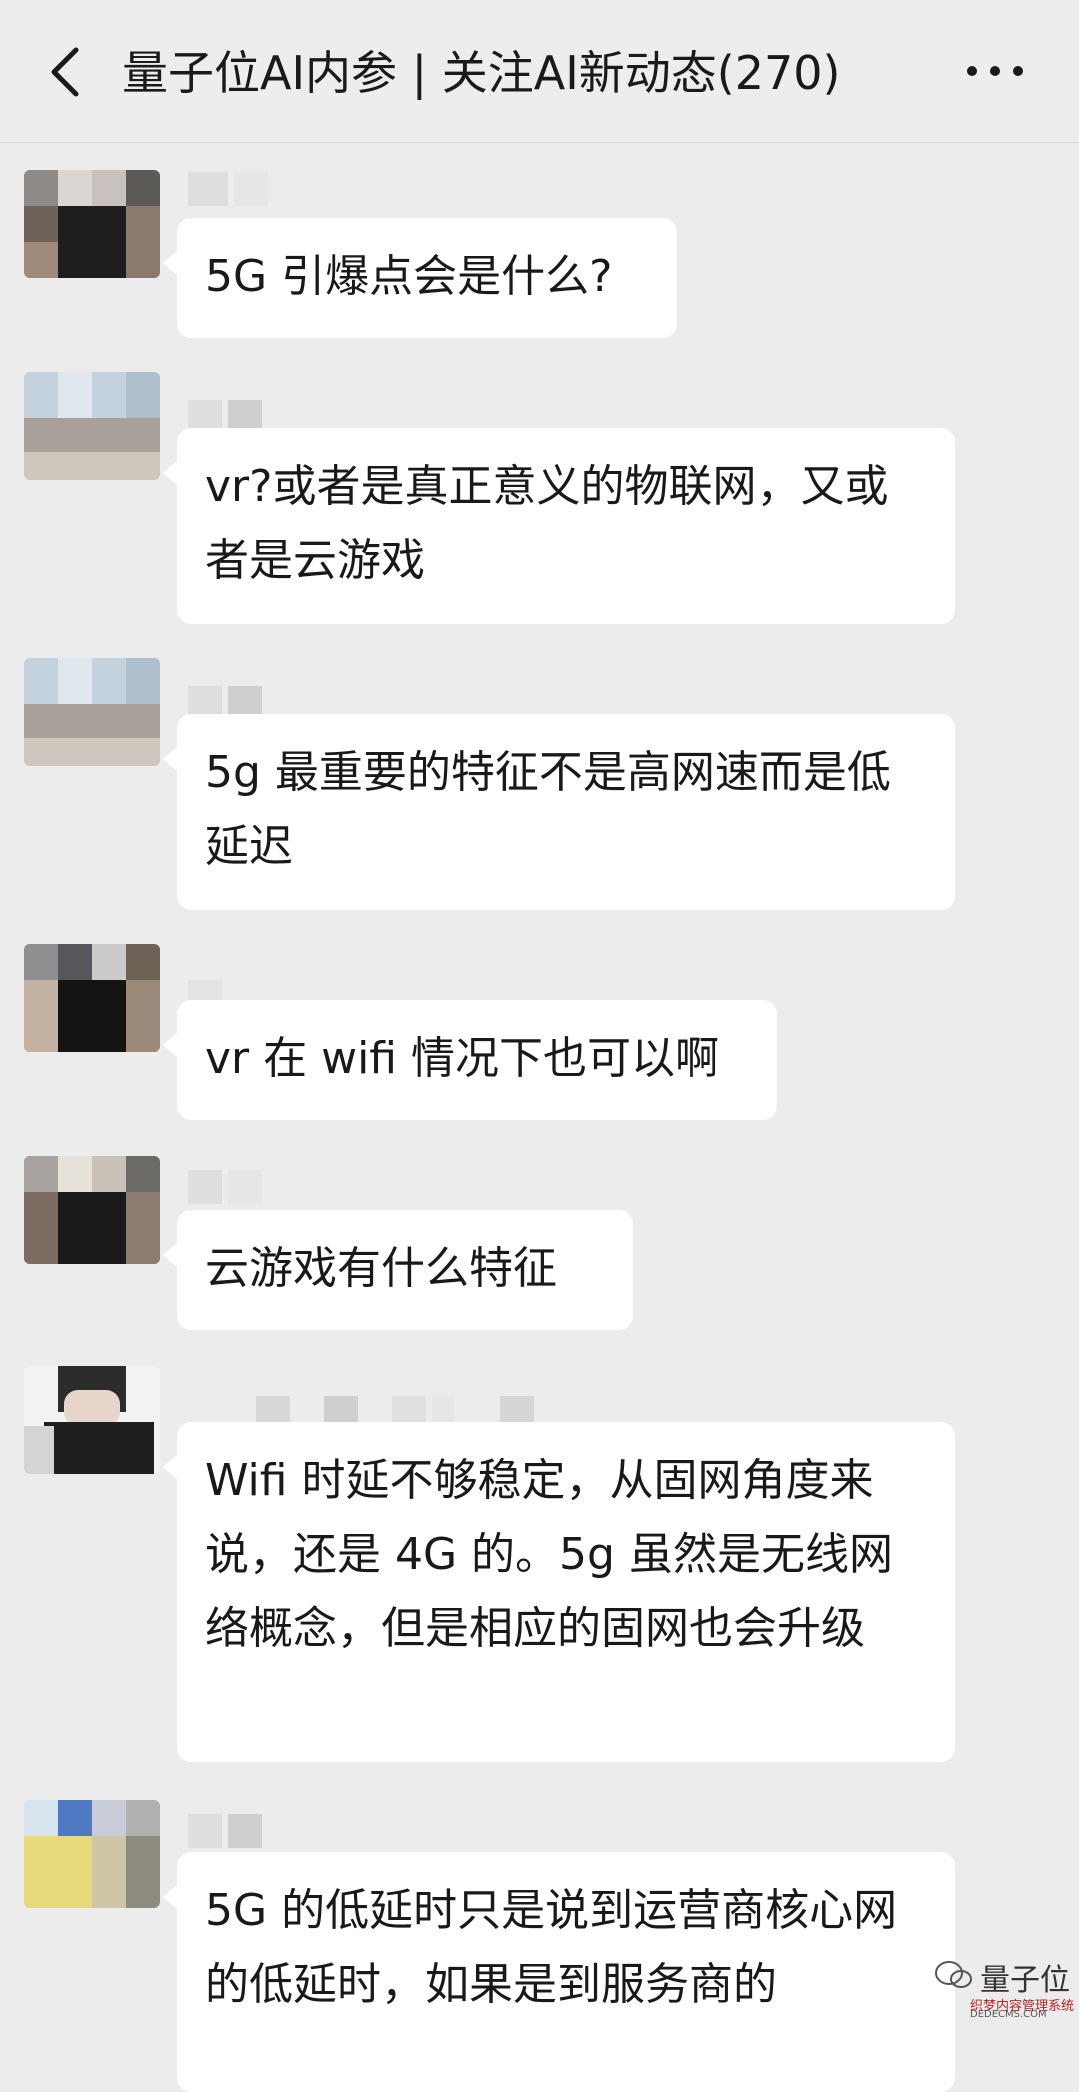 The width and height of the screenshot is (1079, 2092). What do you see at coordinates (1008, 2014) in the screenshot?
I see `watermark-site: DEDECMS.COM` at bounding box center [1008, 2014].